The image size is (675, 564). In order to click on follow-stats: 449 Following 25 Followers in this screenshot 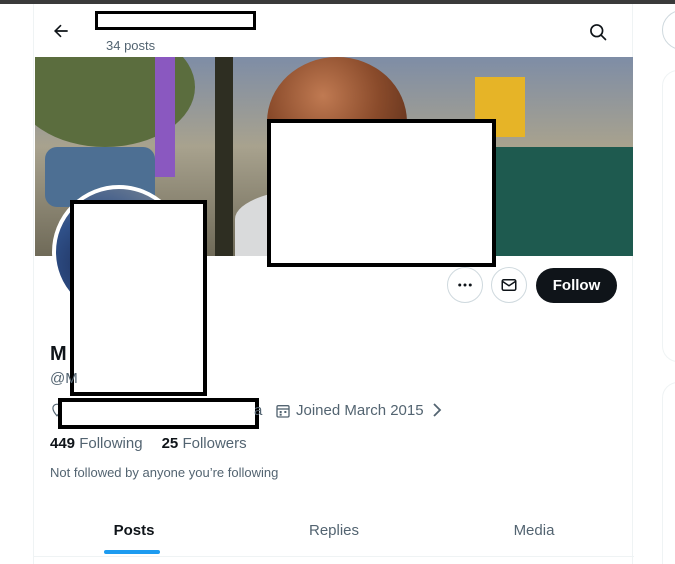, I will do `click(148, 443)`.